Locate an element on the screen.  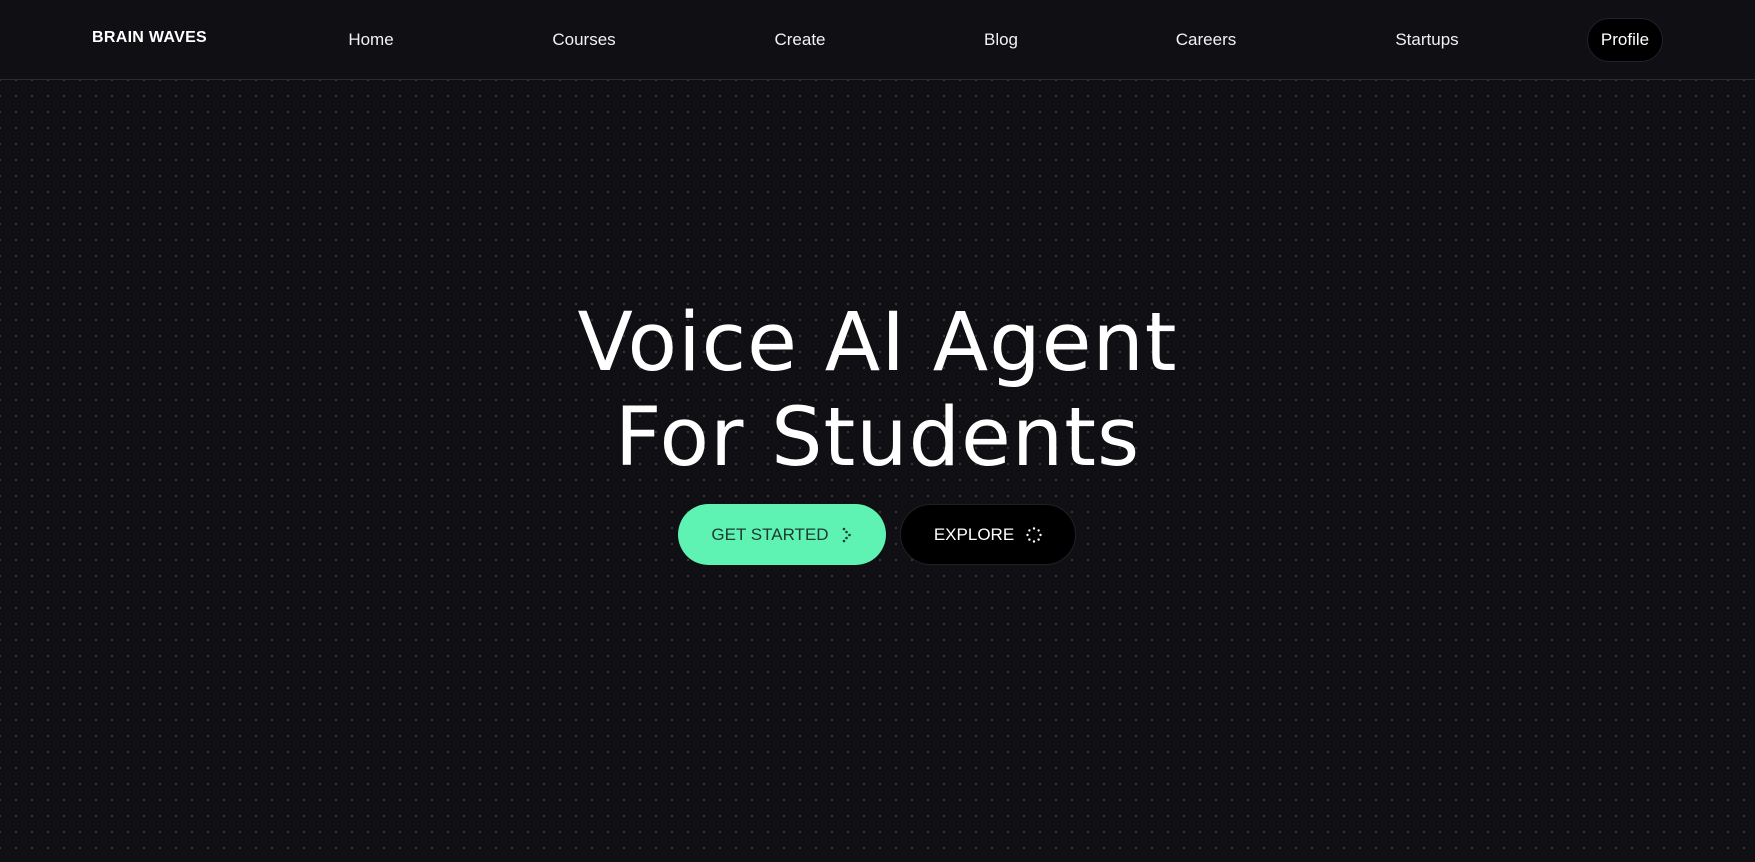
hero-title-line-2: For Students is located at coordinates (877, 438).